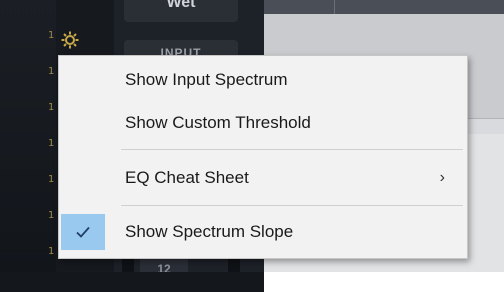 This screenshot has width=504, height=292. Describe the element at coordinates (384, 7) in the screenshot. I see `spectrum-header` at that location.